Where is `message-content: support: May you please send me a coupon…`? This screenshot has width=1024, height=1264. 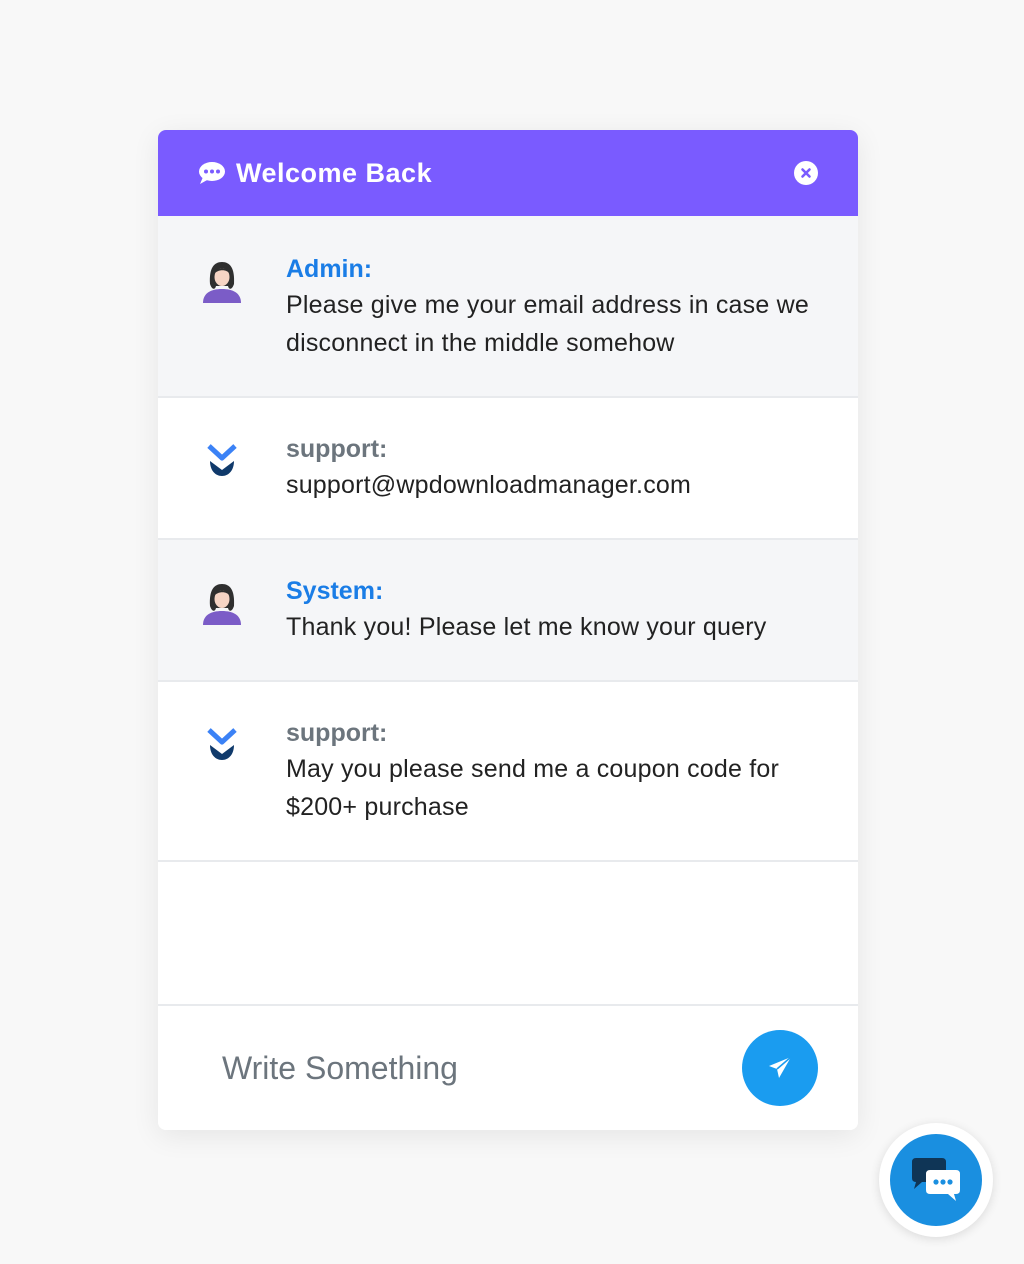
message-content: support: May you please send me a coupon… is located at coordinates (572, 771).